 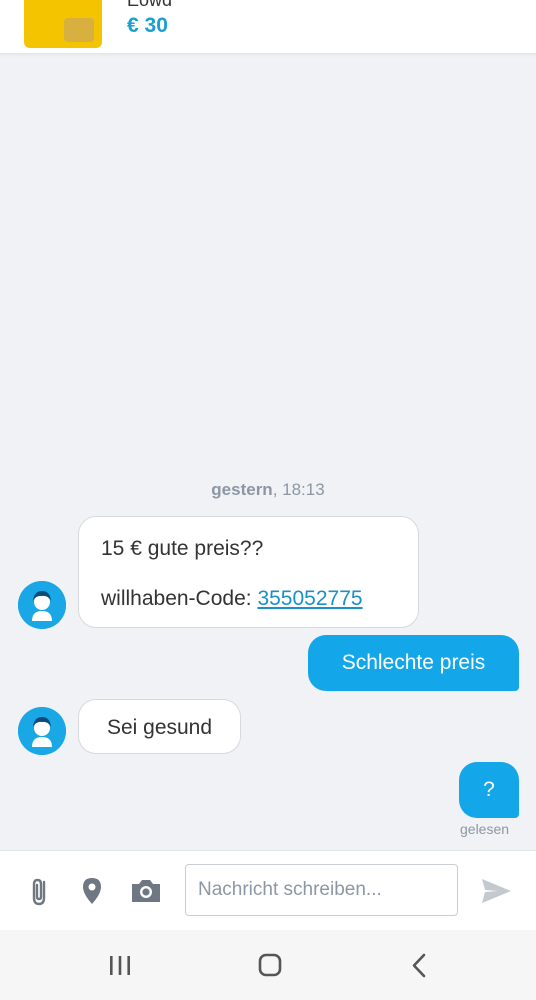 I want to click on message-bubble-incoming: Sei gesund, so click(x=159, y=726).